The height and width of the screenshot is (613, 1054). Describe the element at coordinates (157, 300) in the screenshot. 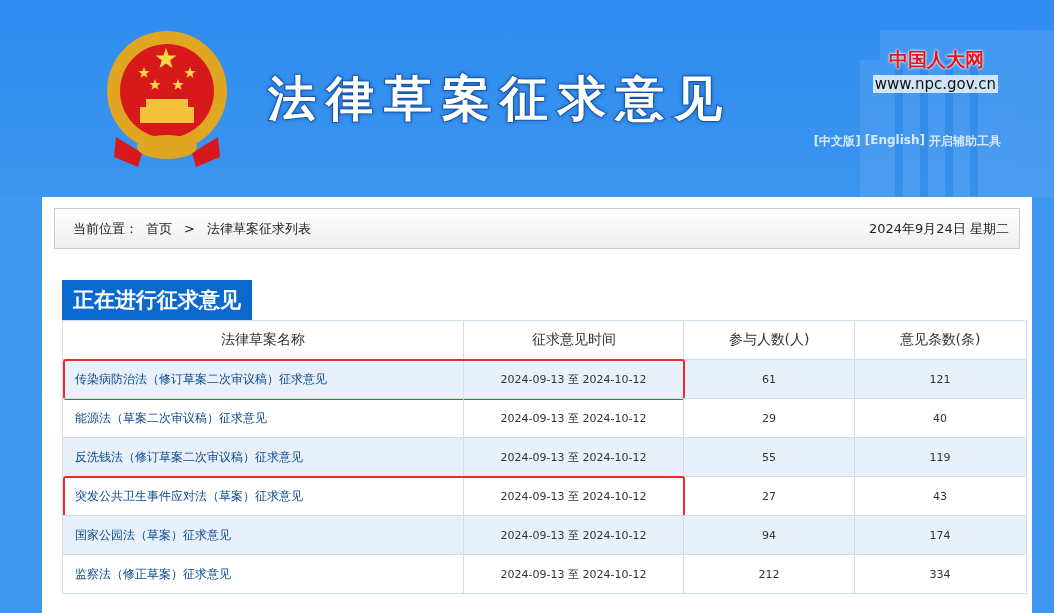

I see `section-title: 正在进行征求意见` at that location.